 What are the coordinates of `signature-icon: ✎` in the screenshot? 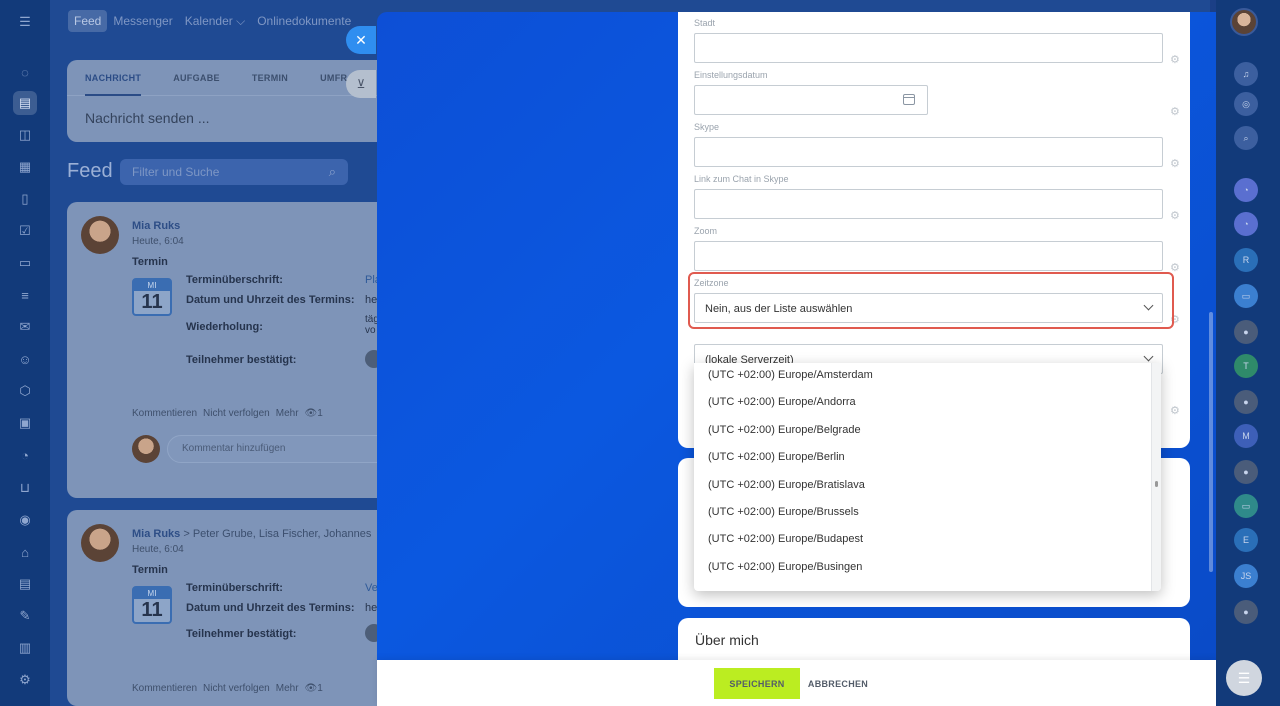 It's located at (25, 616).